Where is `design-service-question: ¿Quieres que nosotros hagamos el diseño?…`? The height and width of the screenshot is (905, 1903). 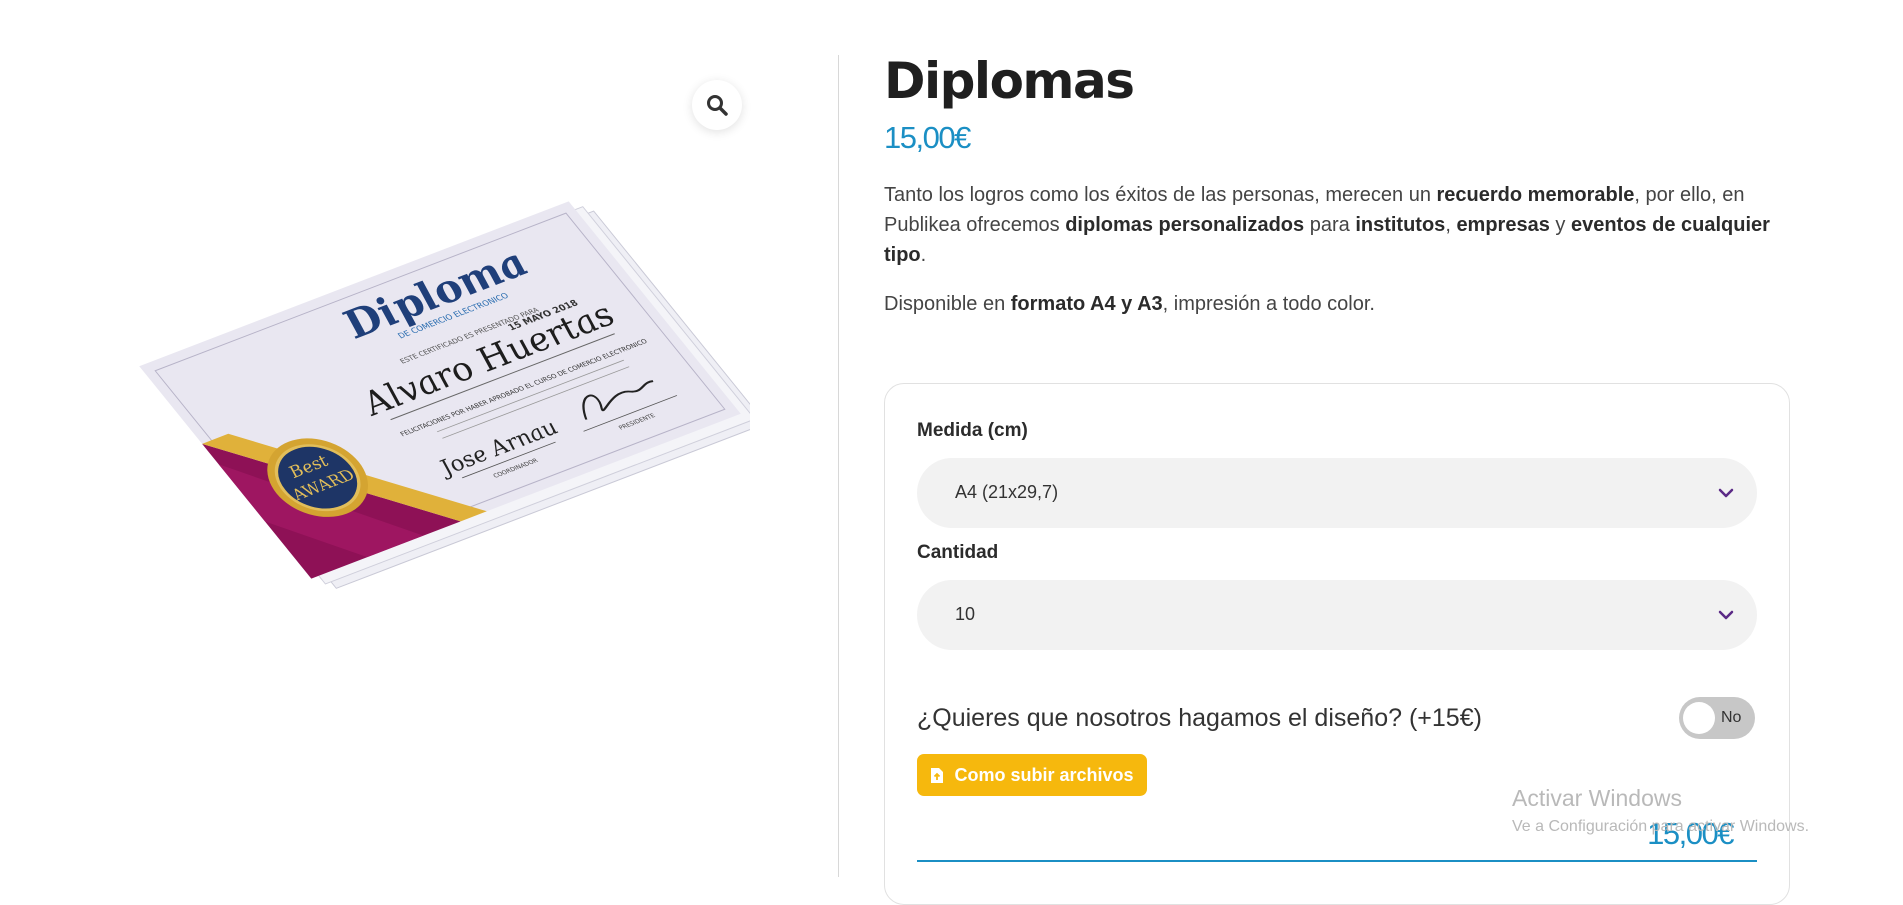 design-service-question: ¿Quieres que nosotros hagamos el diseño?… is located at coordinates (1199, 718).